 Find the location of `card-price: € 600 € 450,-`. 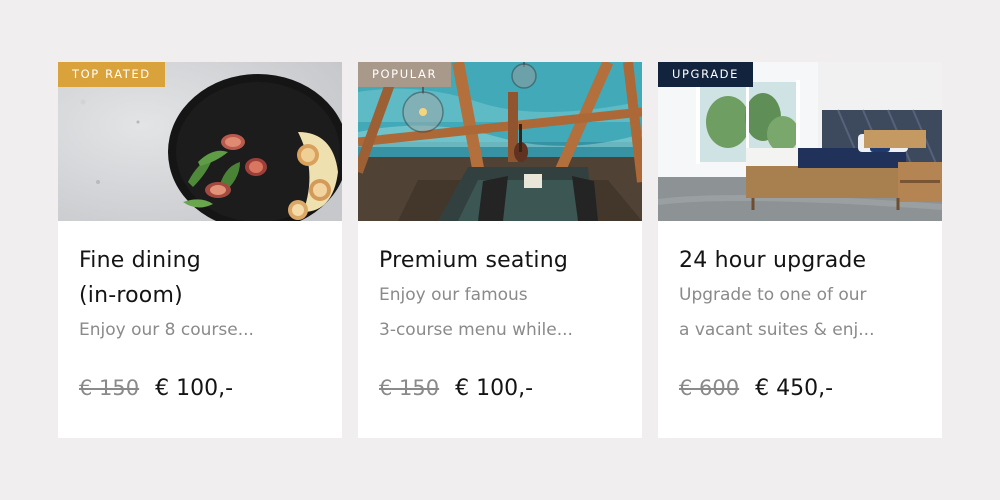

card-price: € 600 € 450,- is located at coordinates (756, 388).